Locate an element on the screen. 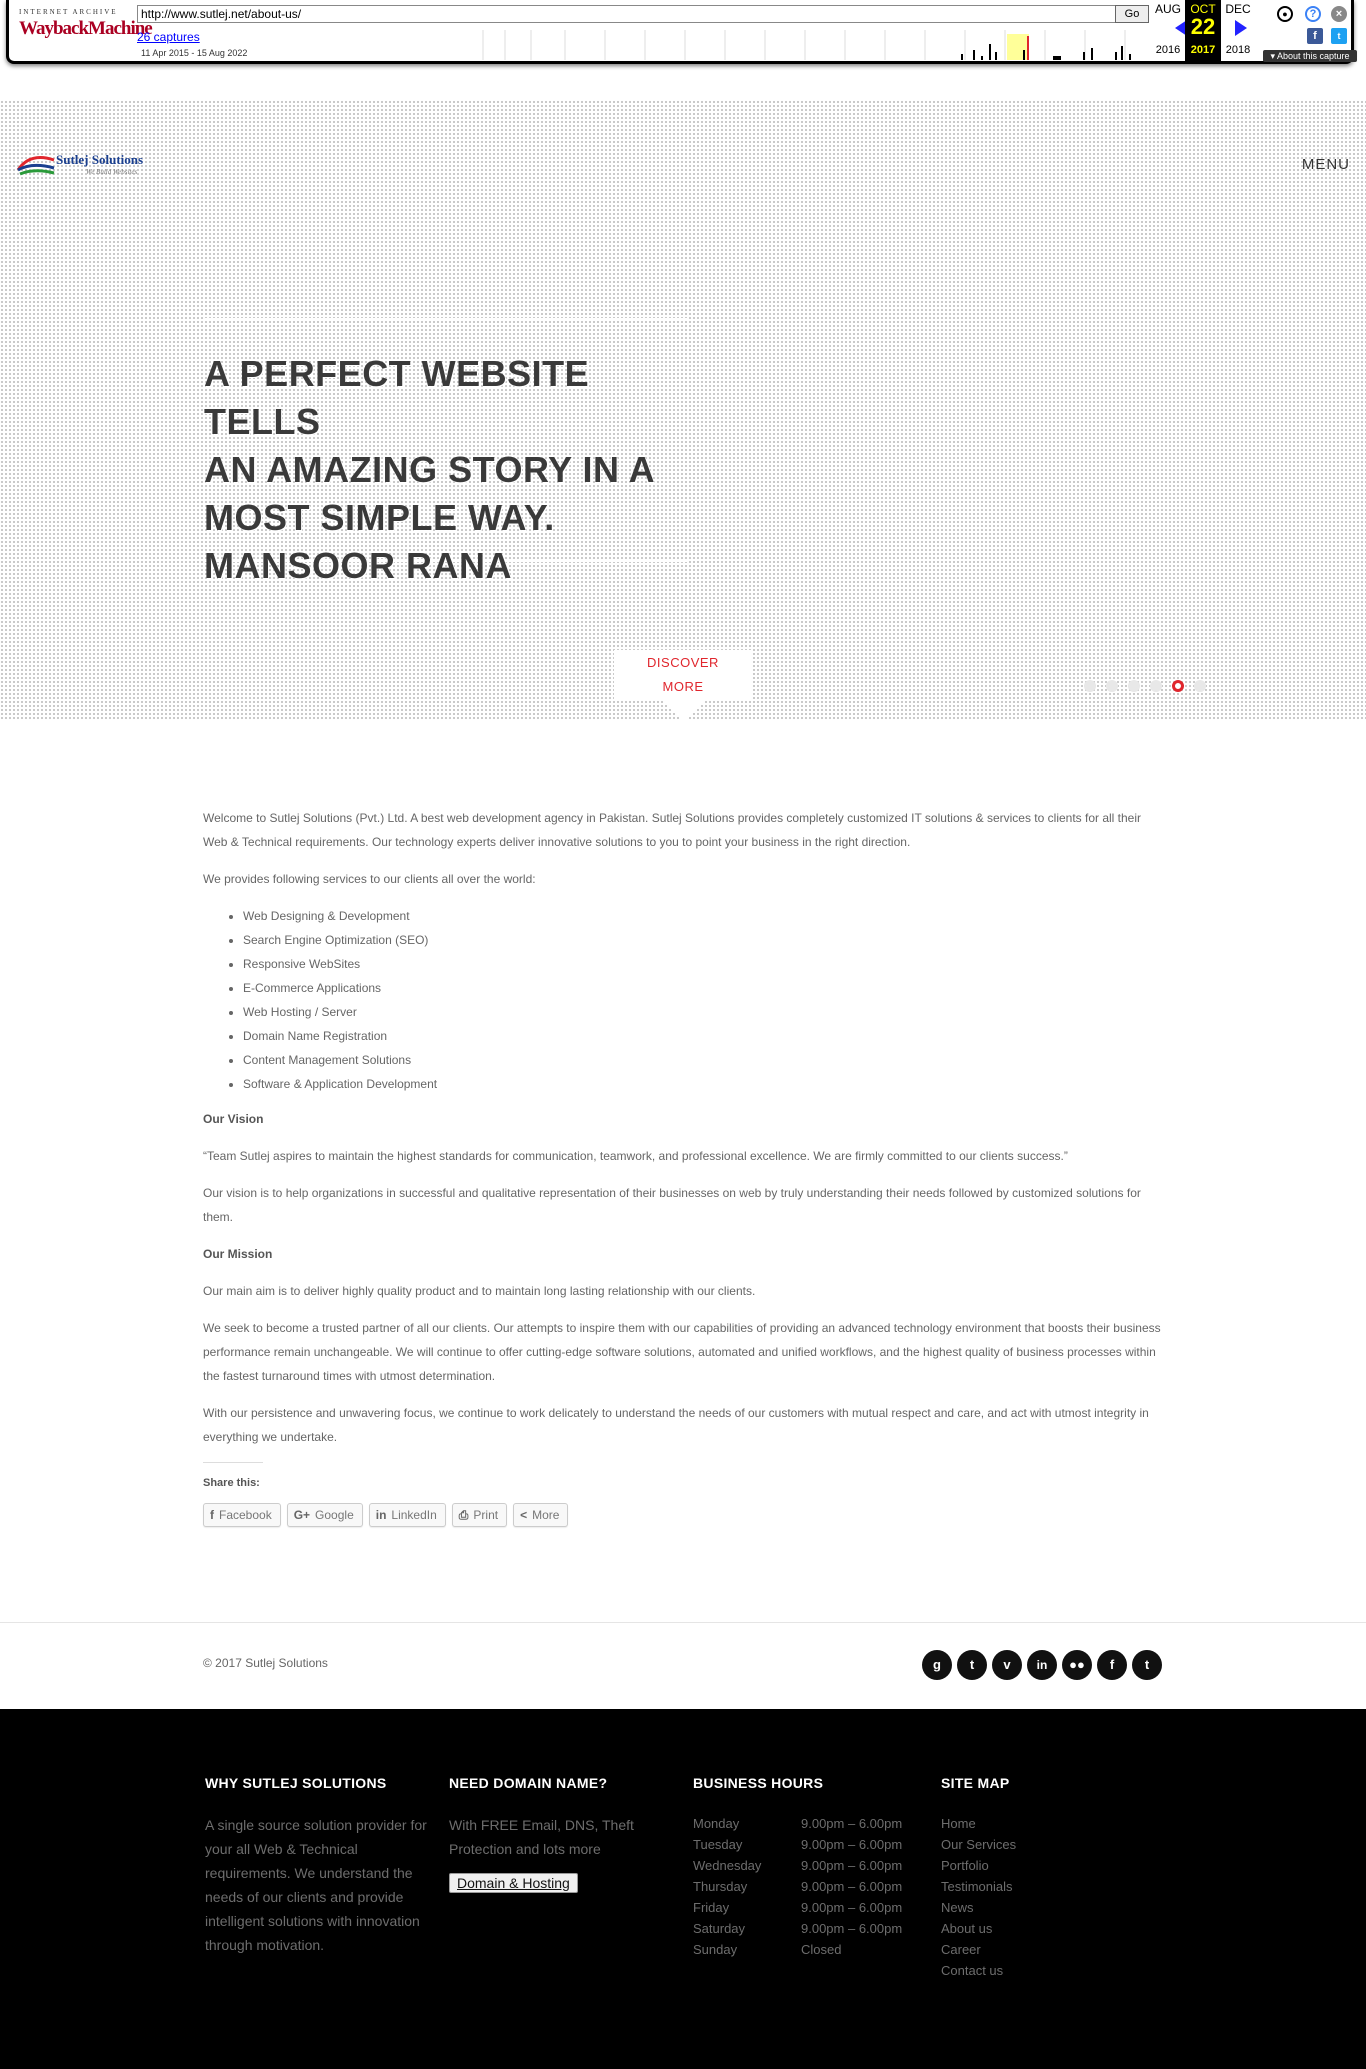 This screenshot has height=2069, width=1366. wayback-date-range: 11 Apr 2015 - 15 Aug 2022 is located at coordinates (194, 53).